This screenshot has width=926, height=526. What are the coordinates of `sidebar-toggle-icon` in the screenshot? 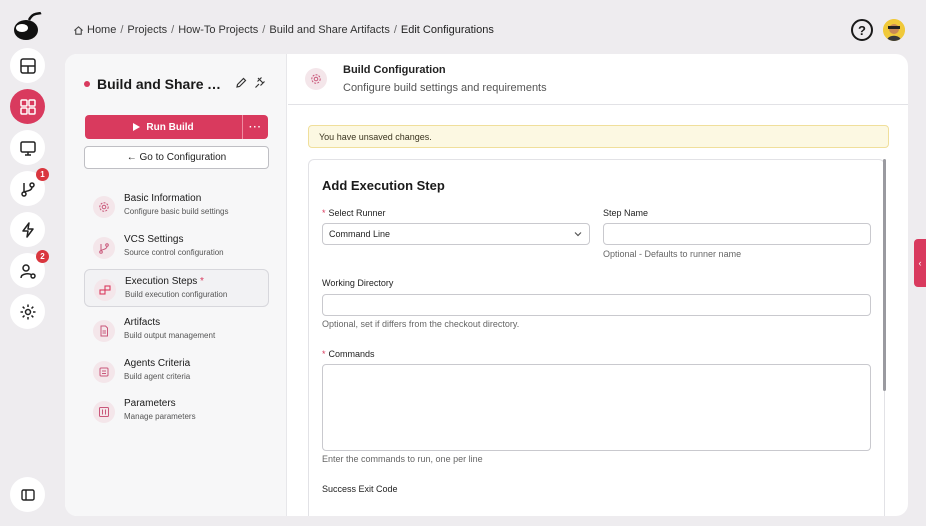 It's located at (27, 494).